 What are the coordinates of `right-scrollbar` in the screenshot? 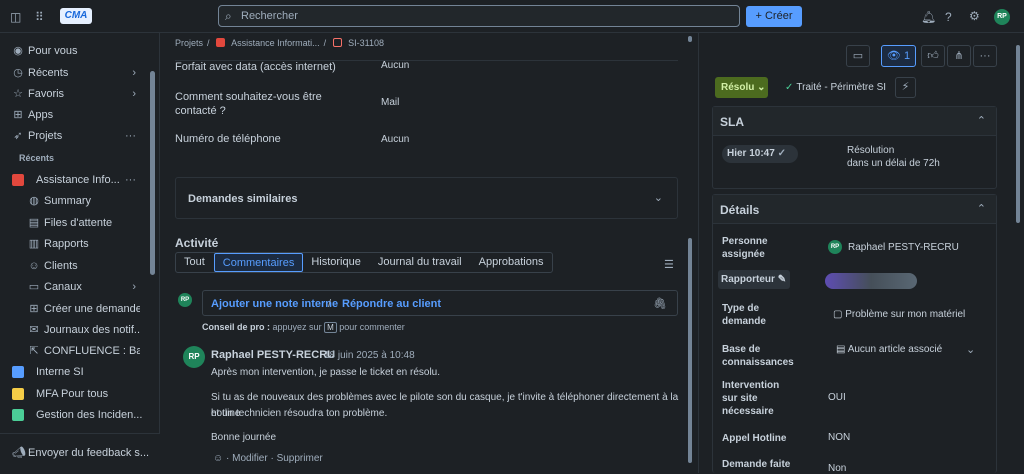 It's located at (1018, 134).